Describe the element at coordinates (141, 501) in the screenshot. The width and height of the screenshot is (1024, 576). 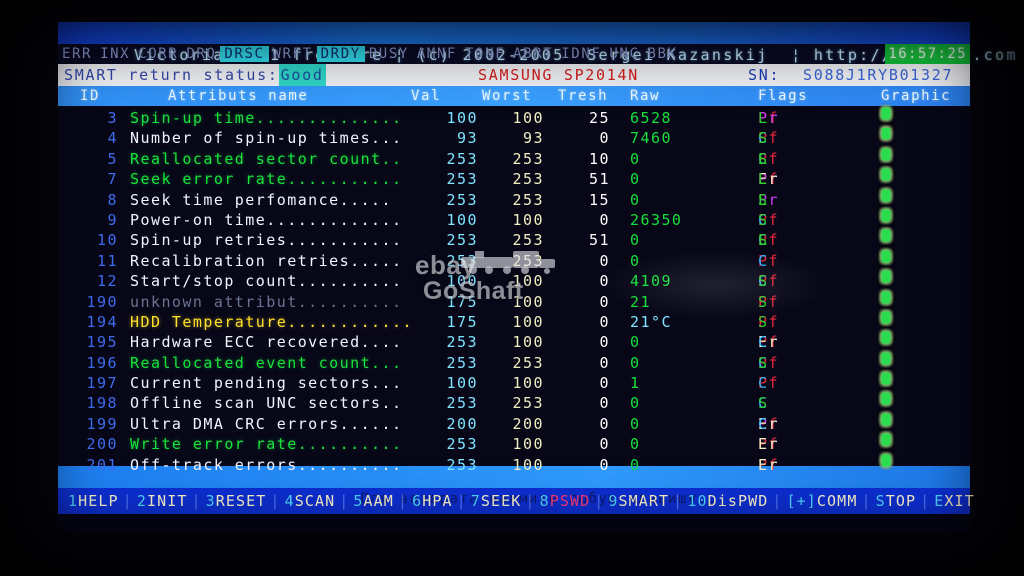
I see `function-key-number: 2` at that location.